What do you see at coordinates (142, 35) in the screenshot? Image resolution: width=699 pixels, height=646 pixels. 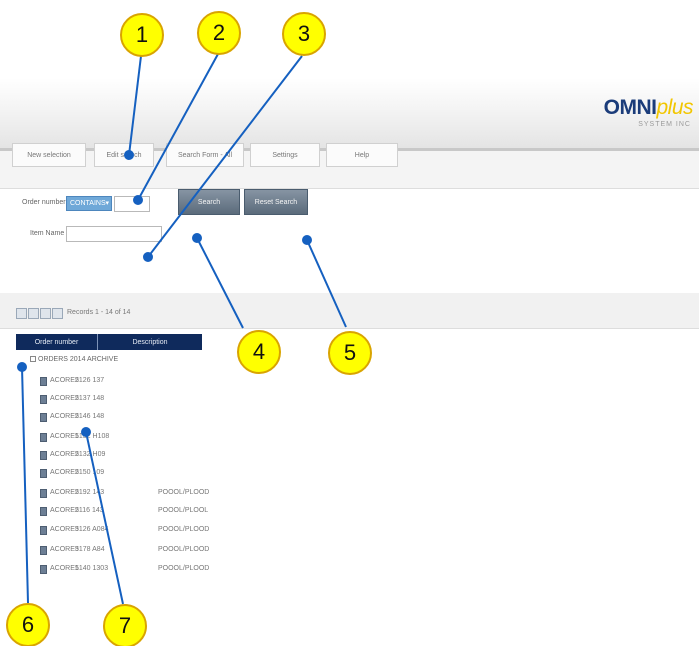 I see `callout-1: 1` at bounding box center [142, 35].